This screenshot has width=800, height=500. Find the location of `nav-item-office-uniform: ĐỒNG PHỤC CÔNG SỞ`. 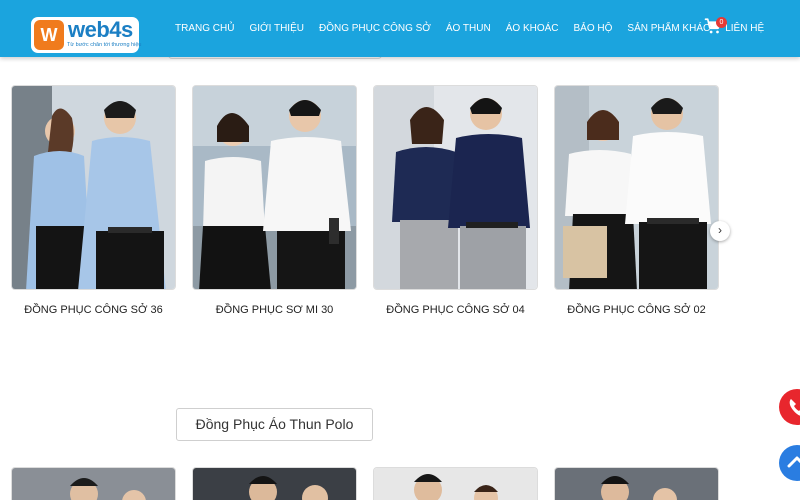

nav-item-office-uniform: ĐỒNG PHỤC CÔNG SỞ is located at coordinates (375, 29).